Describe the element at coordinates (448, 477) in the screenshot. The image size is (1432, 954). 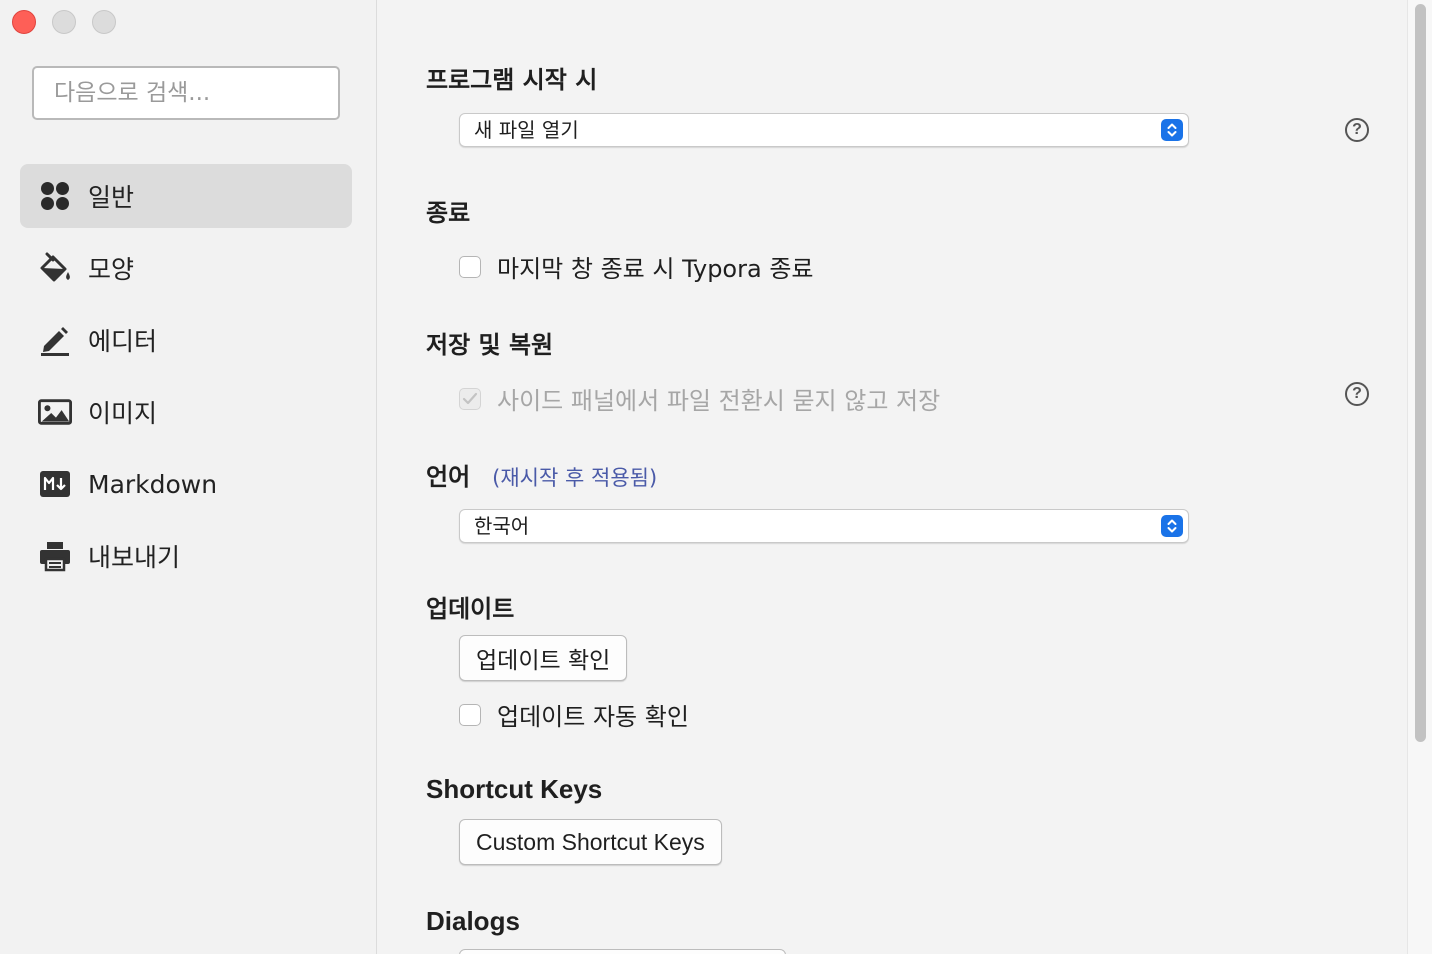
I see `language-title-text: 언어` at that location.